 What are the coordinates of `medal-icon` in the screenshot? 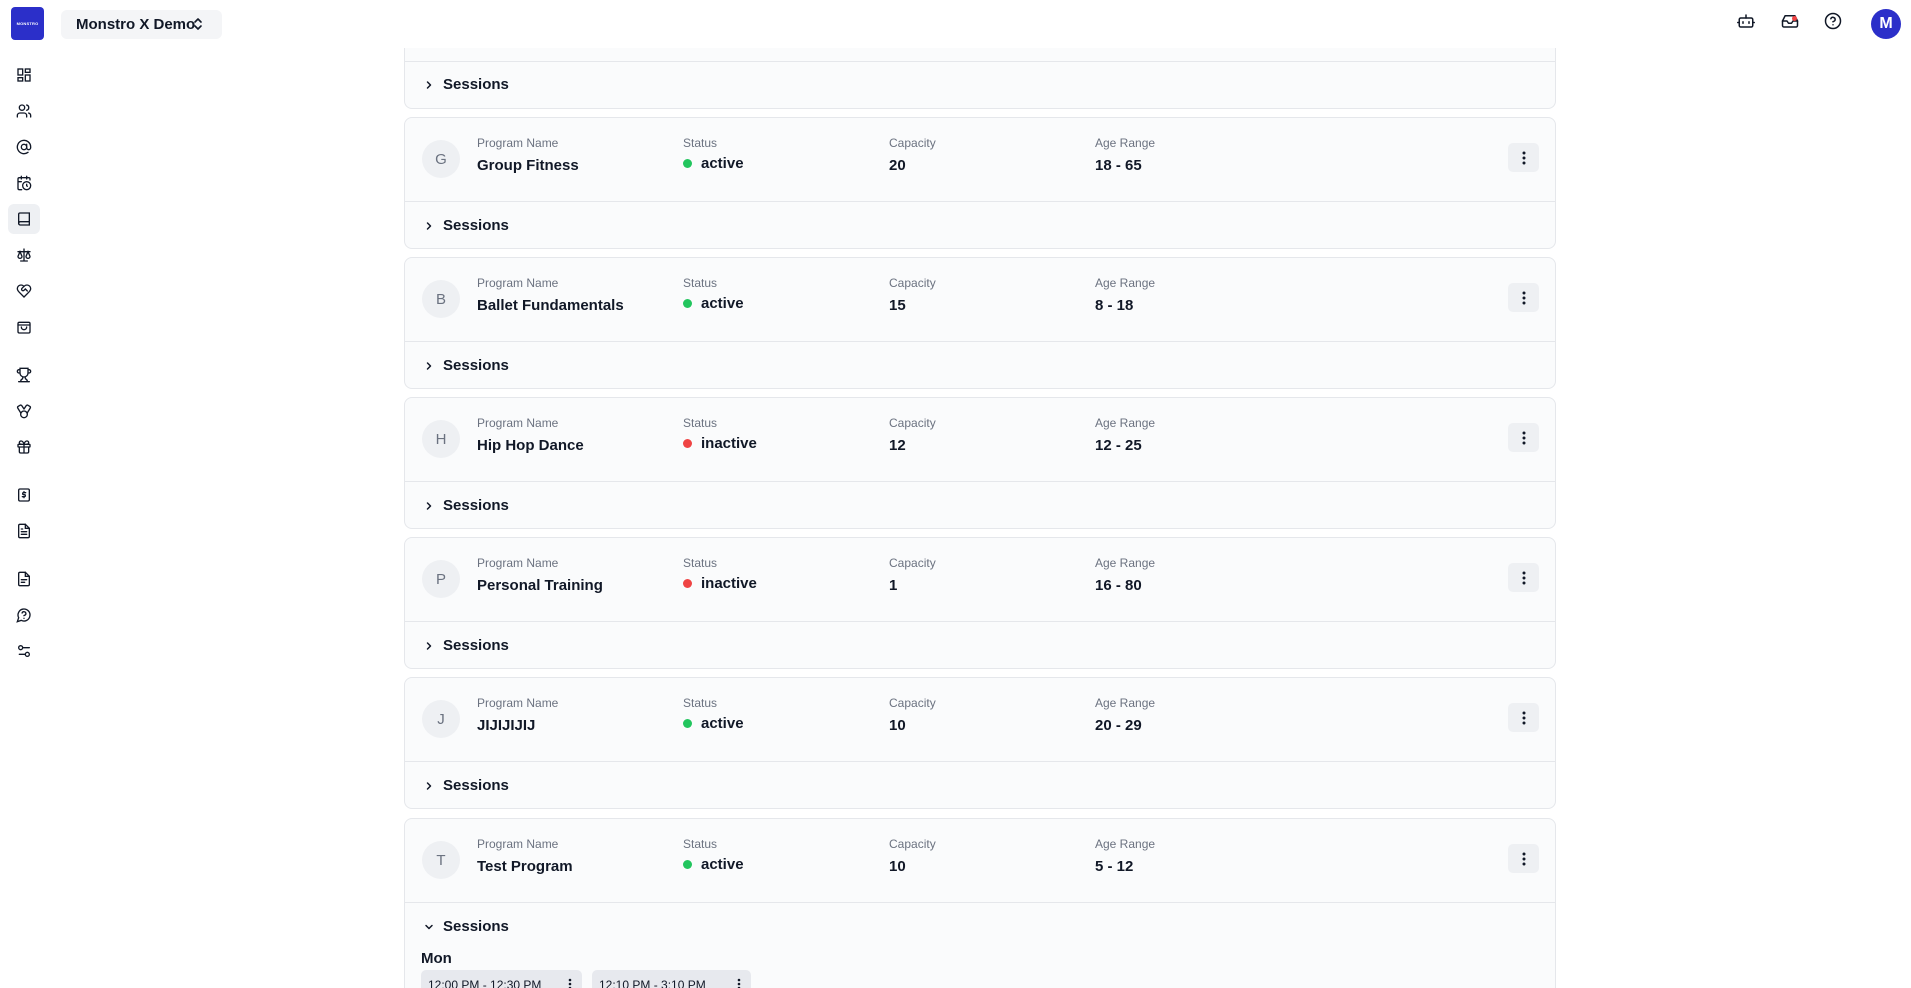 It's located at (24, 411).